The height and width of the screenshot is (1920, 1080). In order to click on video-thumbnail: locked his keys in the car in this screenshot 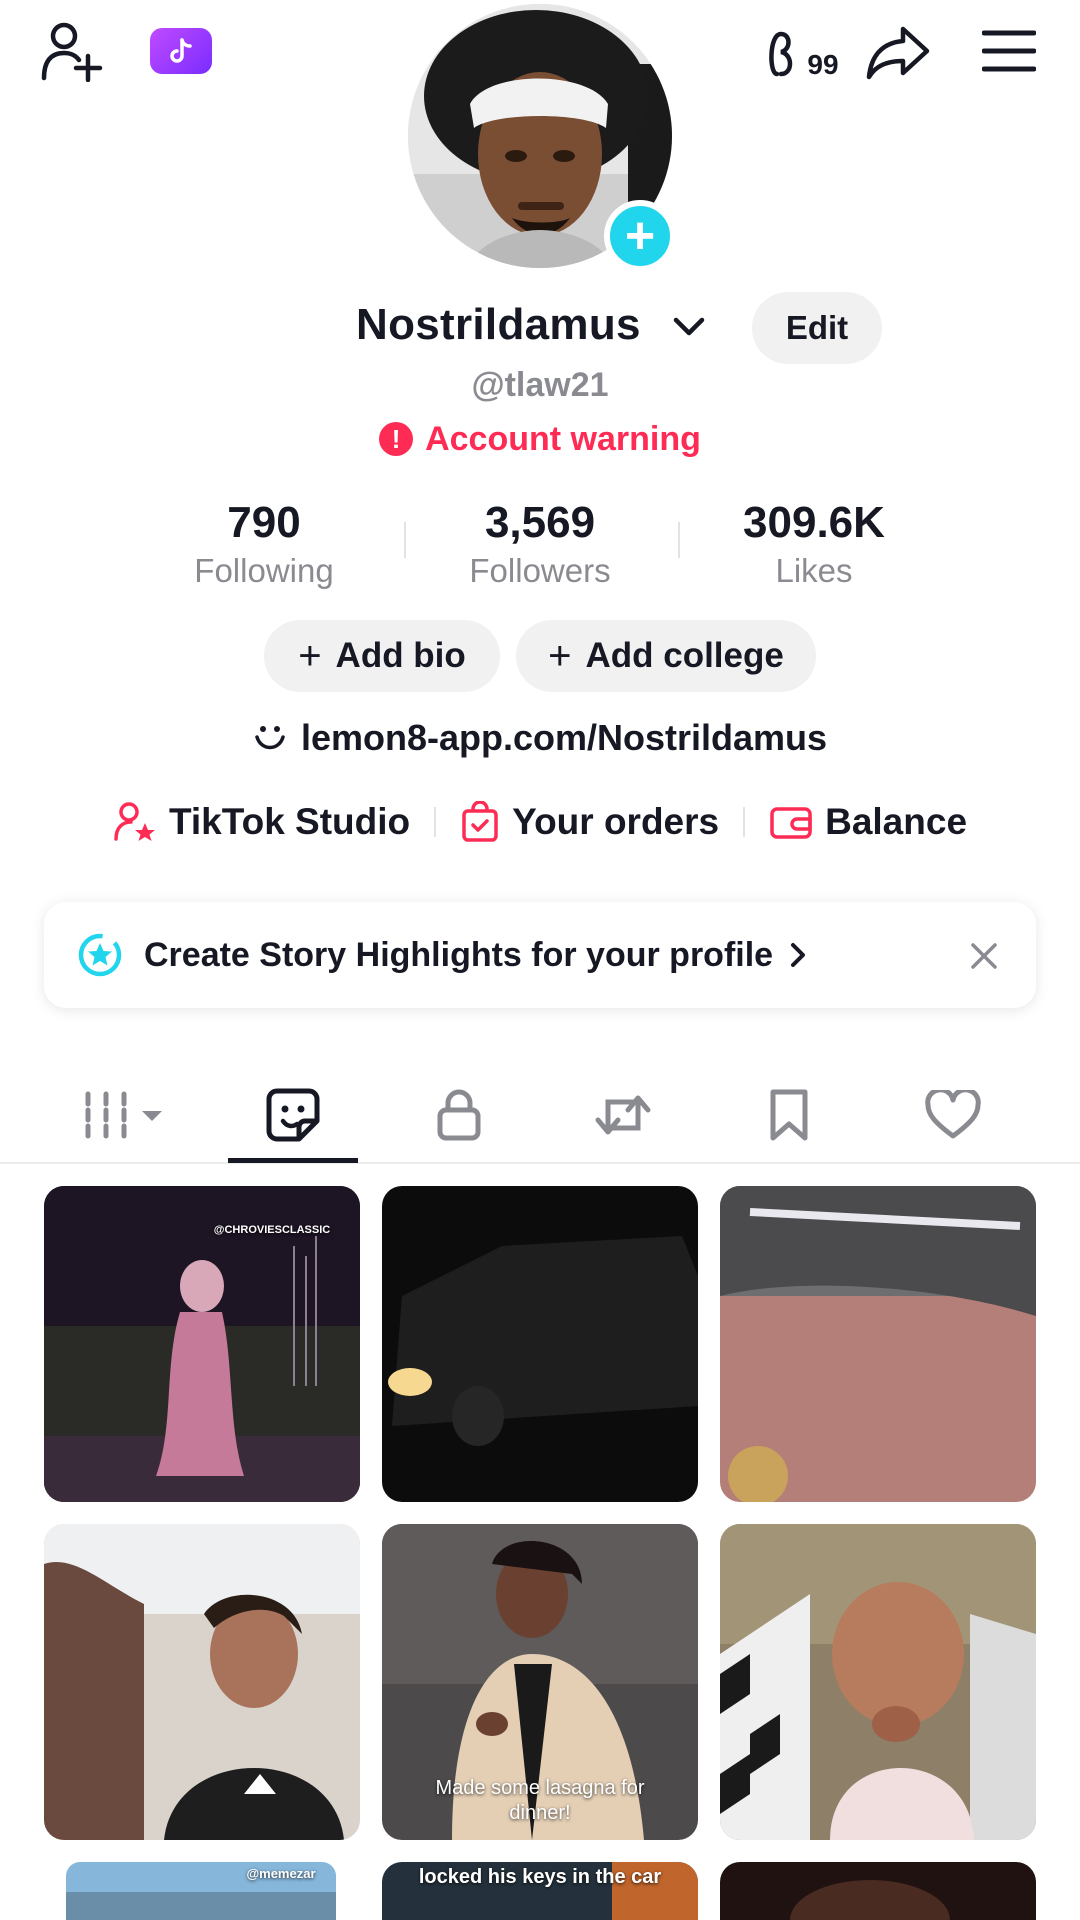, I will do `click(540, 1891)`.